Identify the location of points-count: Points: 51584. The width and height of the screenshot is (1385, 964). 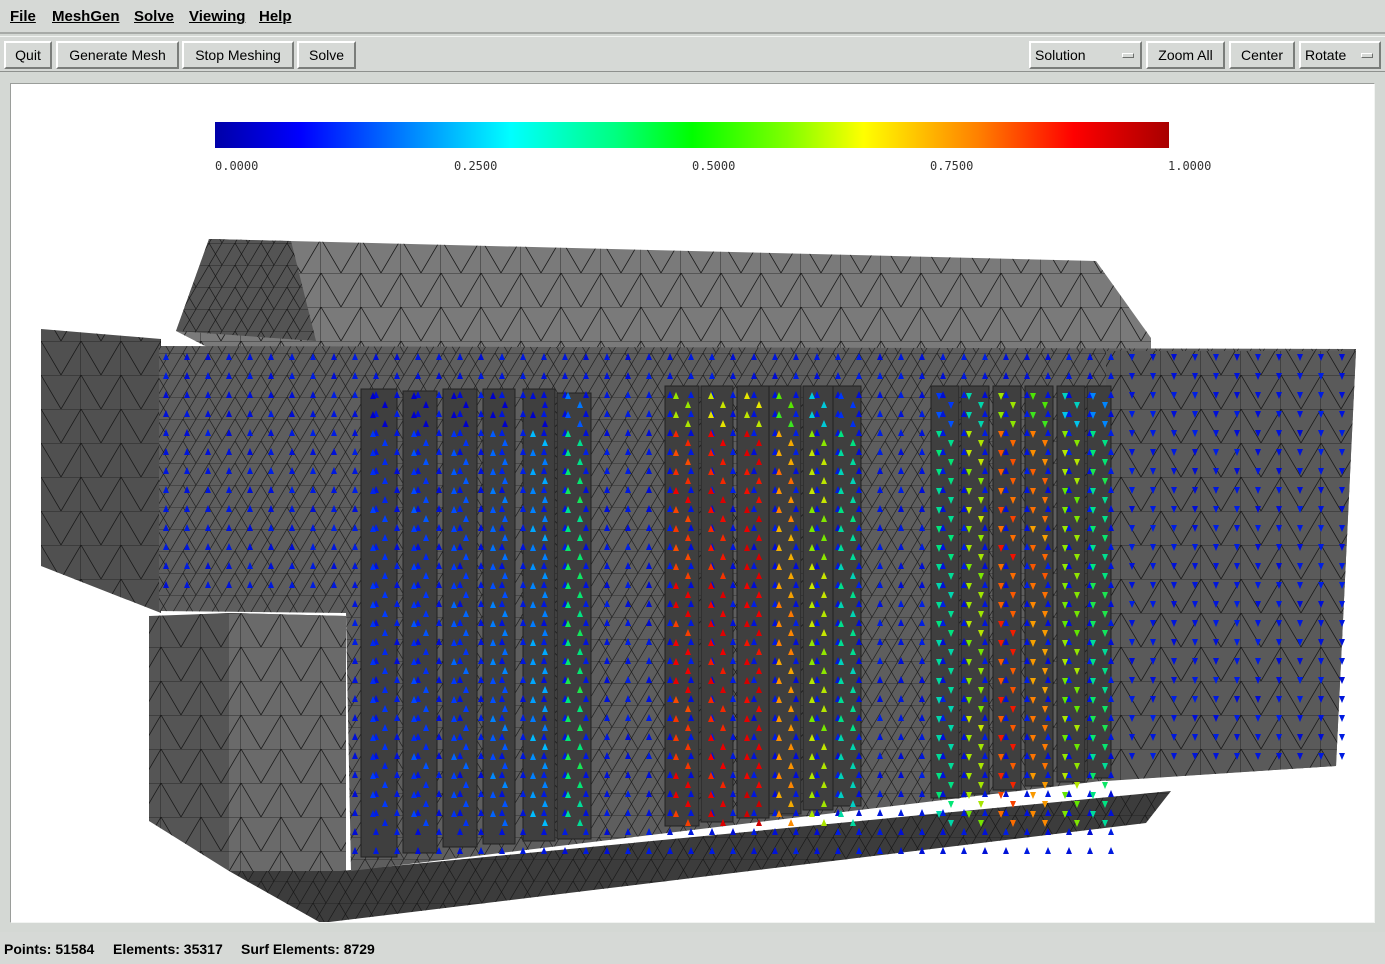
(49, 949).